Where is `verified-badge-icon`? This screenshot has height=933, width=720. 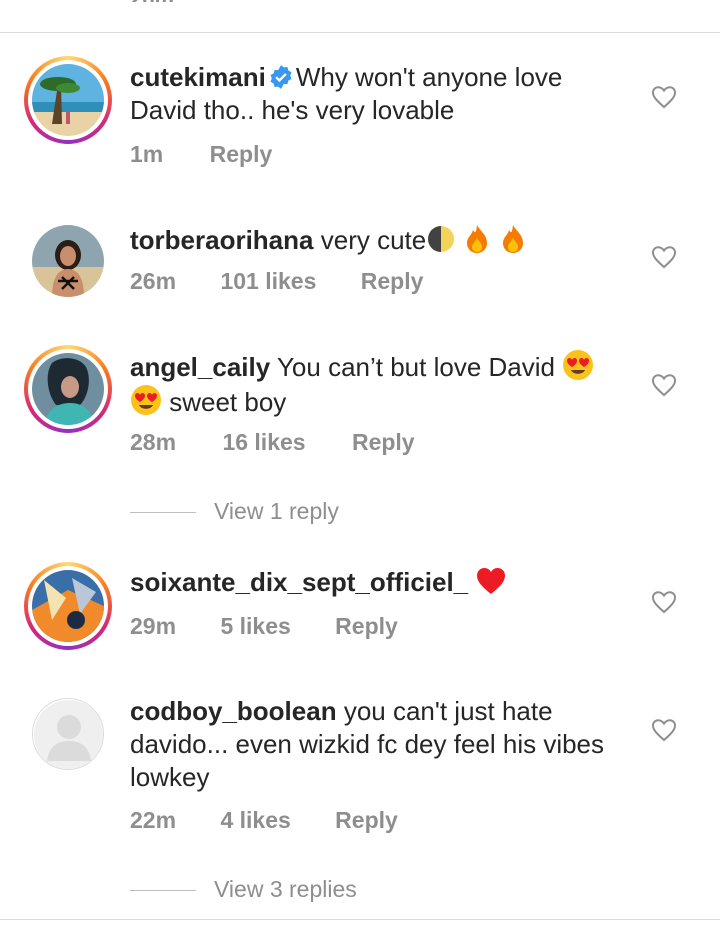
verified-badge-icon is located at coordinates (281, 77).